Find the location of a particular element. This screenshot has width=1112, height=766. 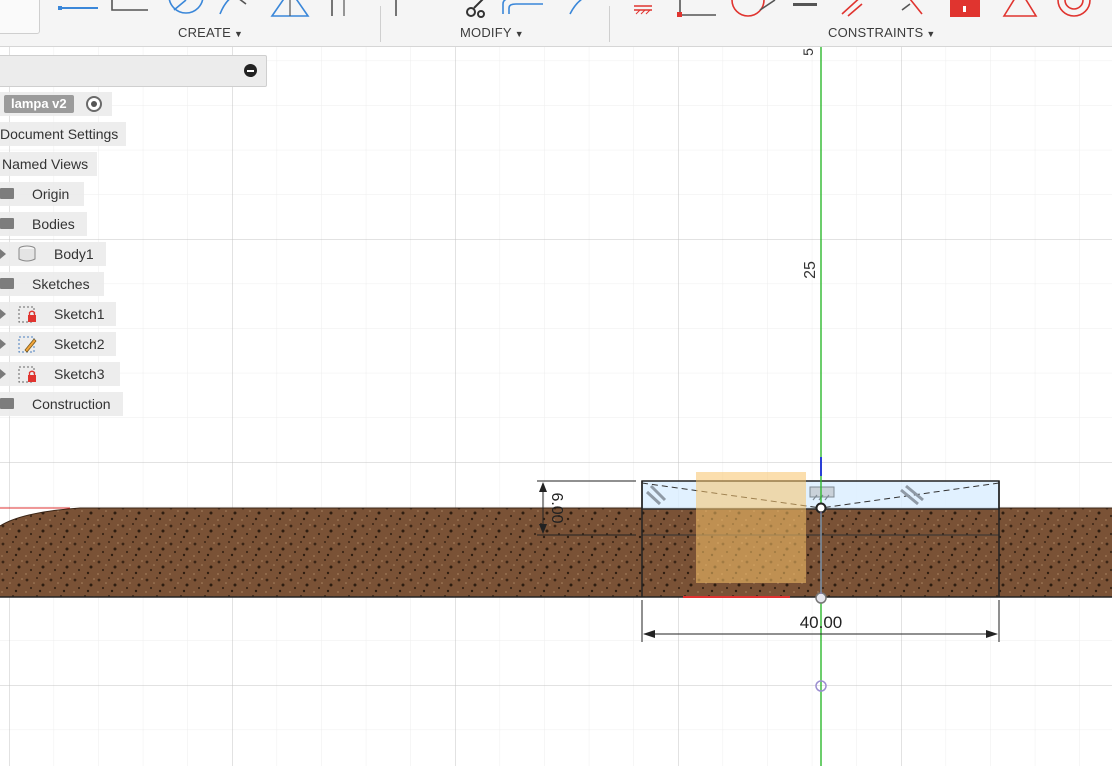

equal-icon is located at coordinates (805, 4).